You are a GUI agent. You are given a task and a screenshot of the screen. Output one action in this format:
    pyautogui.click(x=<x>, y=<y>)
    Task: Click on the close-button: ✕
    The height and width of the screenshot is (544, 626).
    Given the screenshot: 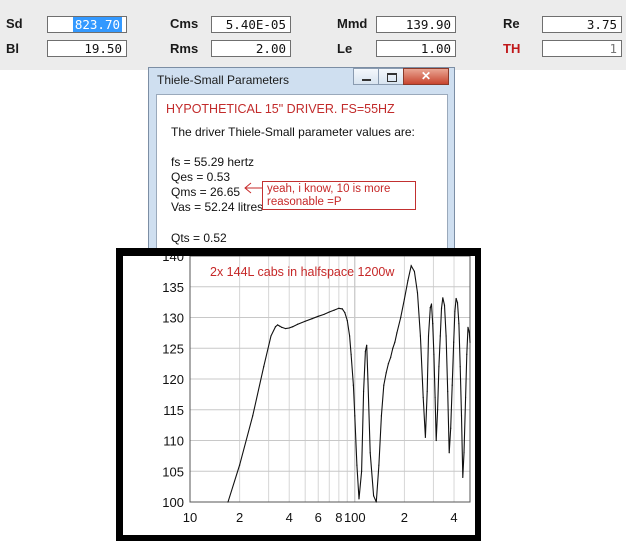 What is the action you would take?
    pyautogui.click(x=426, y=76)
    